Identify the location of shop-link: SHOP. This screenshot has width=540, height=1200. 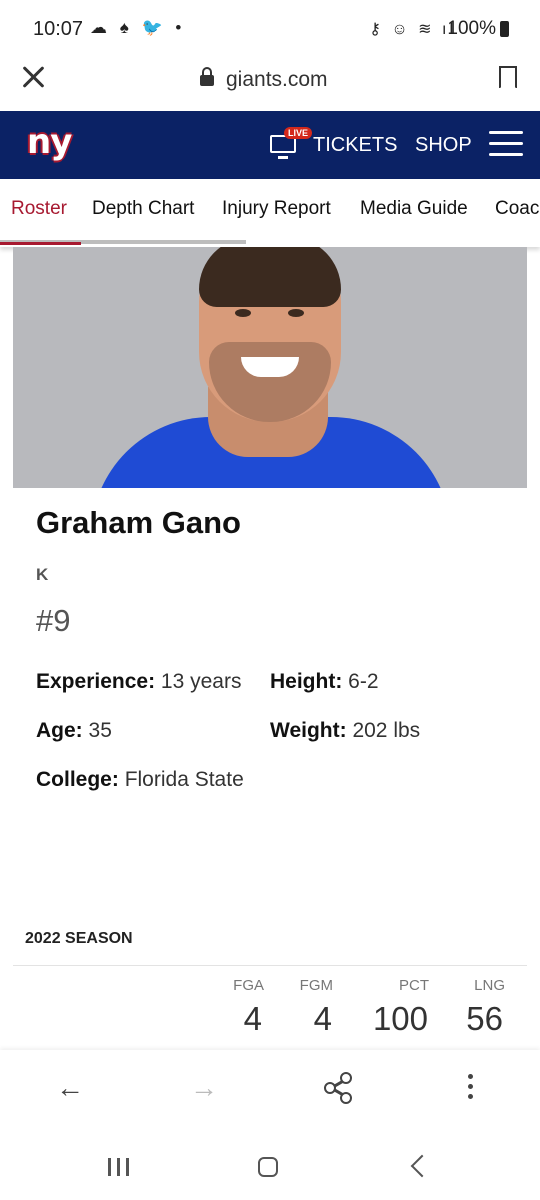
(443, 145).